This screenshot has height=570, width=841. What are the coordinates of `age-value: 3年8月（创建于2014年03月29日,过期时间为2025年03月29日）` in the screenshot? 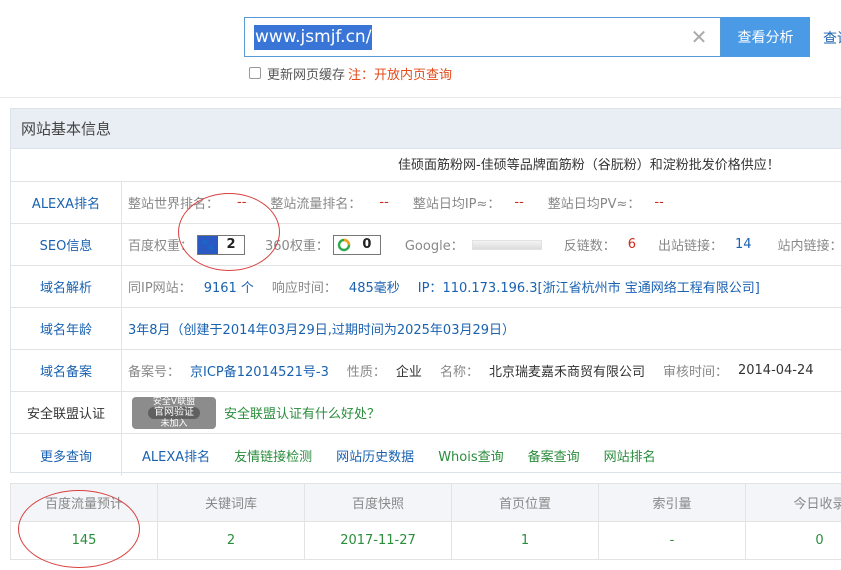 It's located at (322, 330).